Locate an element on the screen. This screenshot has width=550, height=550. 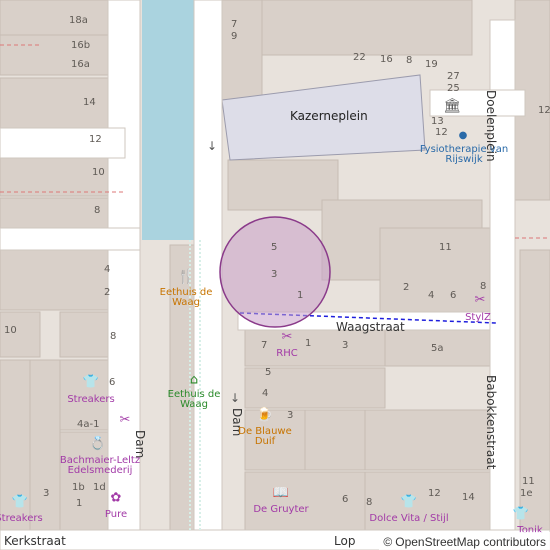
flower-icon: ✿ is located at coordinates (116, 498).